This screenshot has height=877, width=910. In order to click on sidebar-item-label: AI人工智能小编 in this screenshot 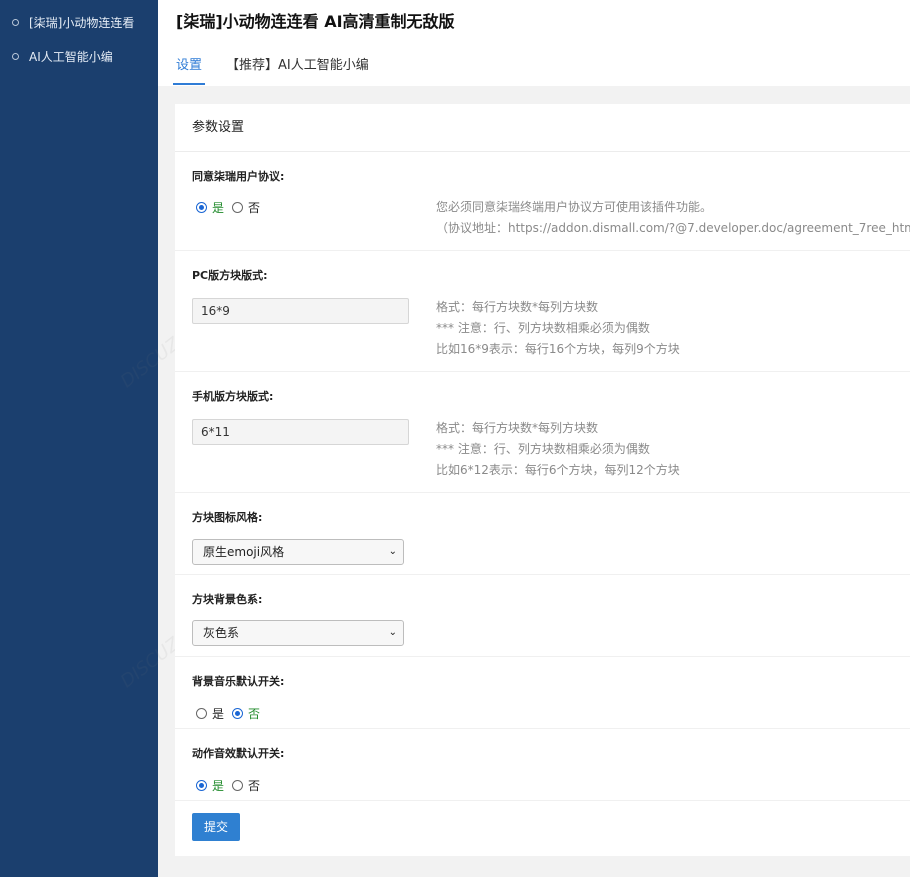, I will do `click(71, 56)`.